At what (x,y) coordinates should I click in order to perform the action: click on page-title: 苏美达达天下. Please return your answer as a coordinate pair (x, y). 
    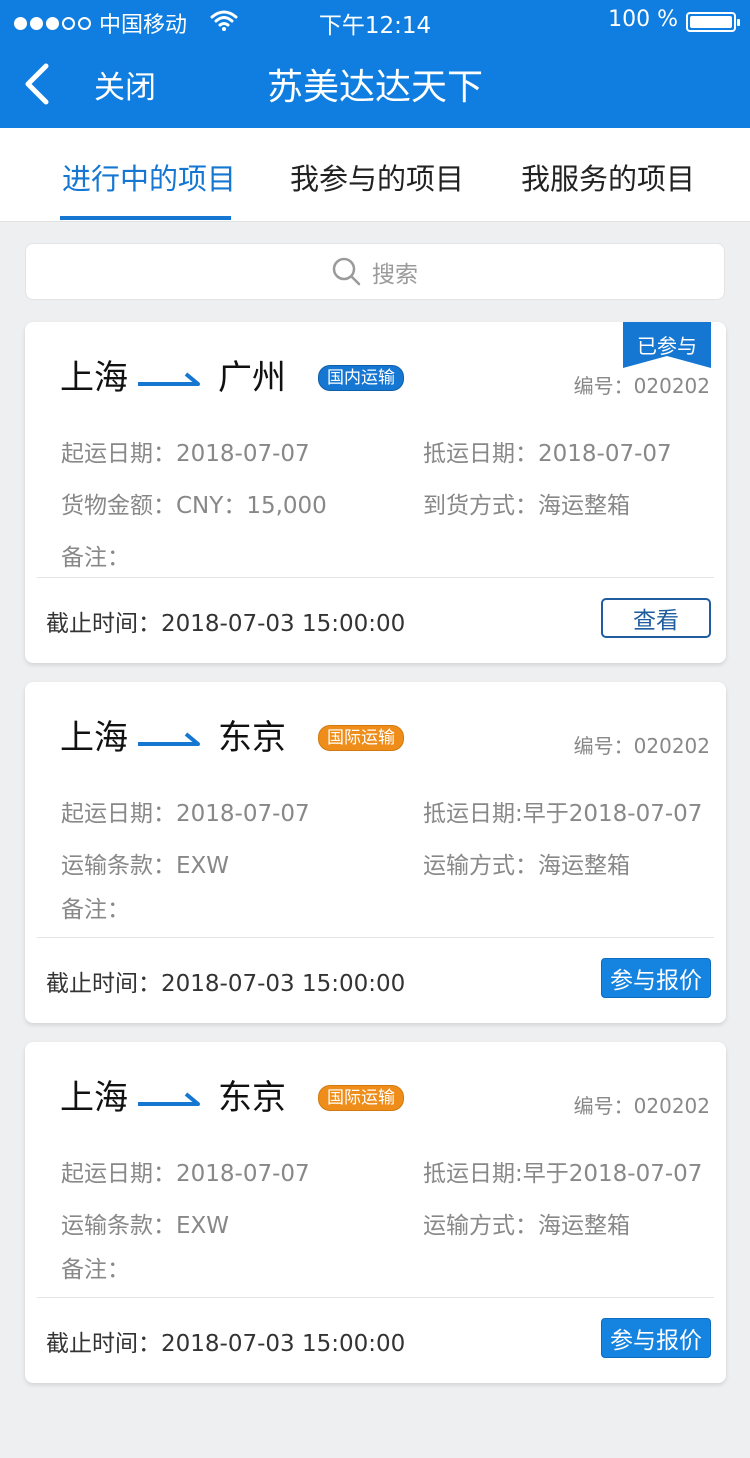
    Looking at the image, I should click on (374, 87).